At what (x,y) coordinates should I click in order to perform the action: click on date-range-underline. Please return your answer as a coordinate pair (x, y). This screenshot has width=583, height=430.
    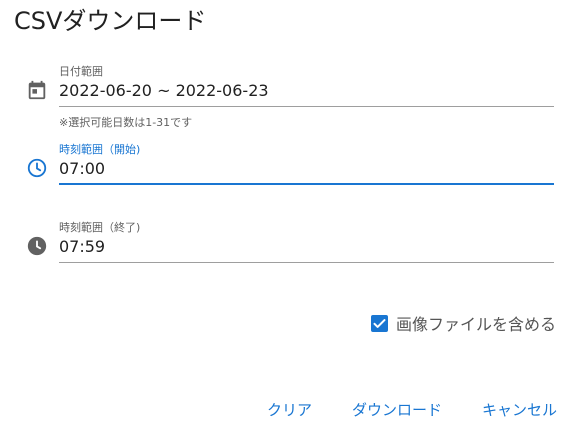
    Looking at the image, I should click on (306, 106).